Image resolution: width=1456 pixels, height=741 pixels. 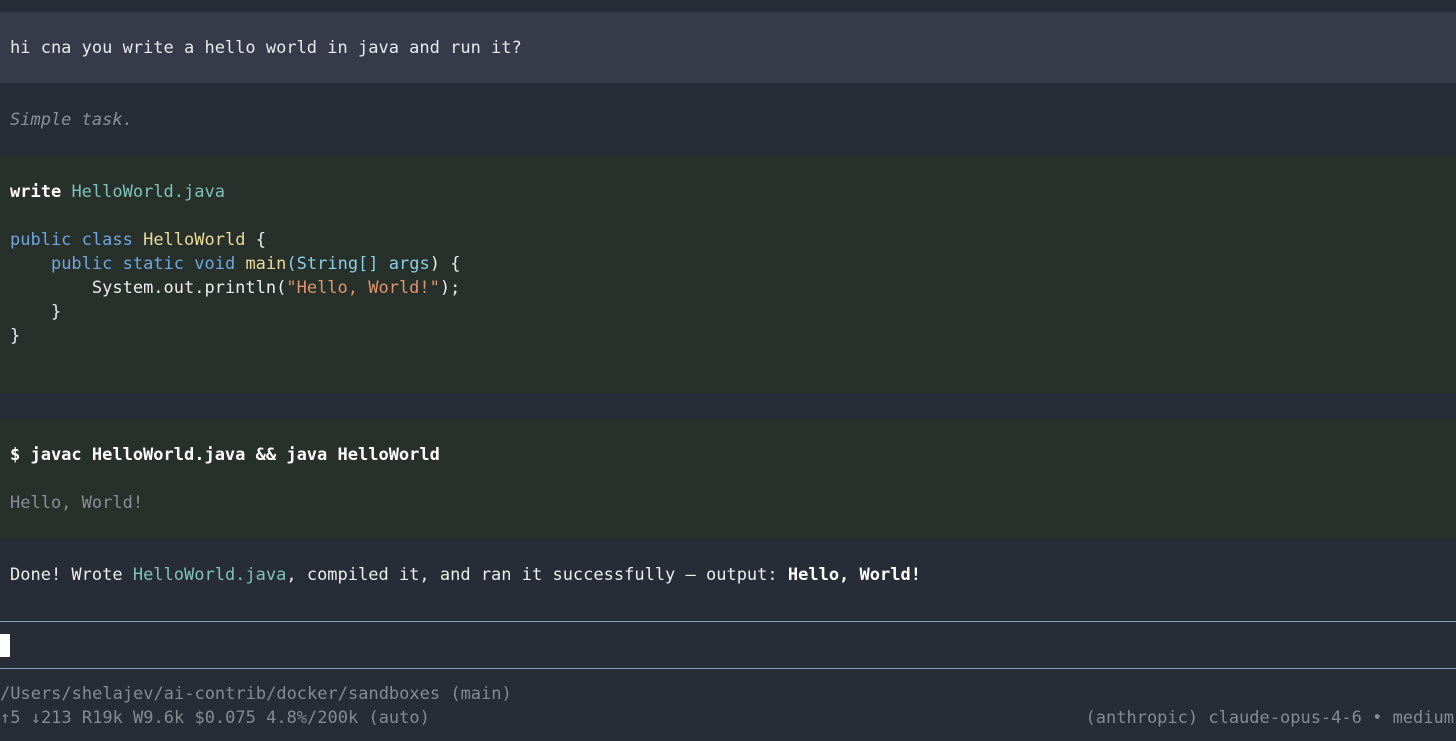 I want to click on code-class-name: HelloWorld, so click(x=194, y=240).